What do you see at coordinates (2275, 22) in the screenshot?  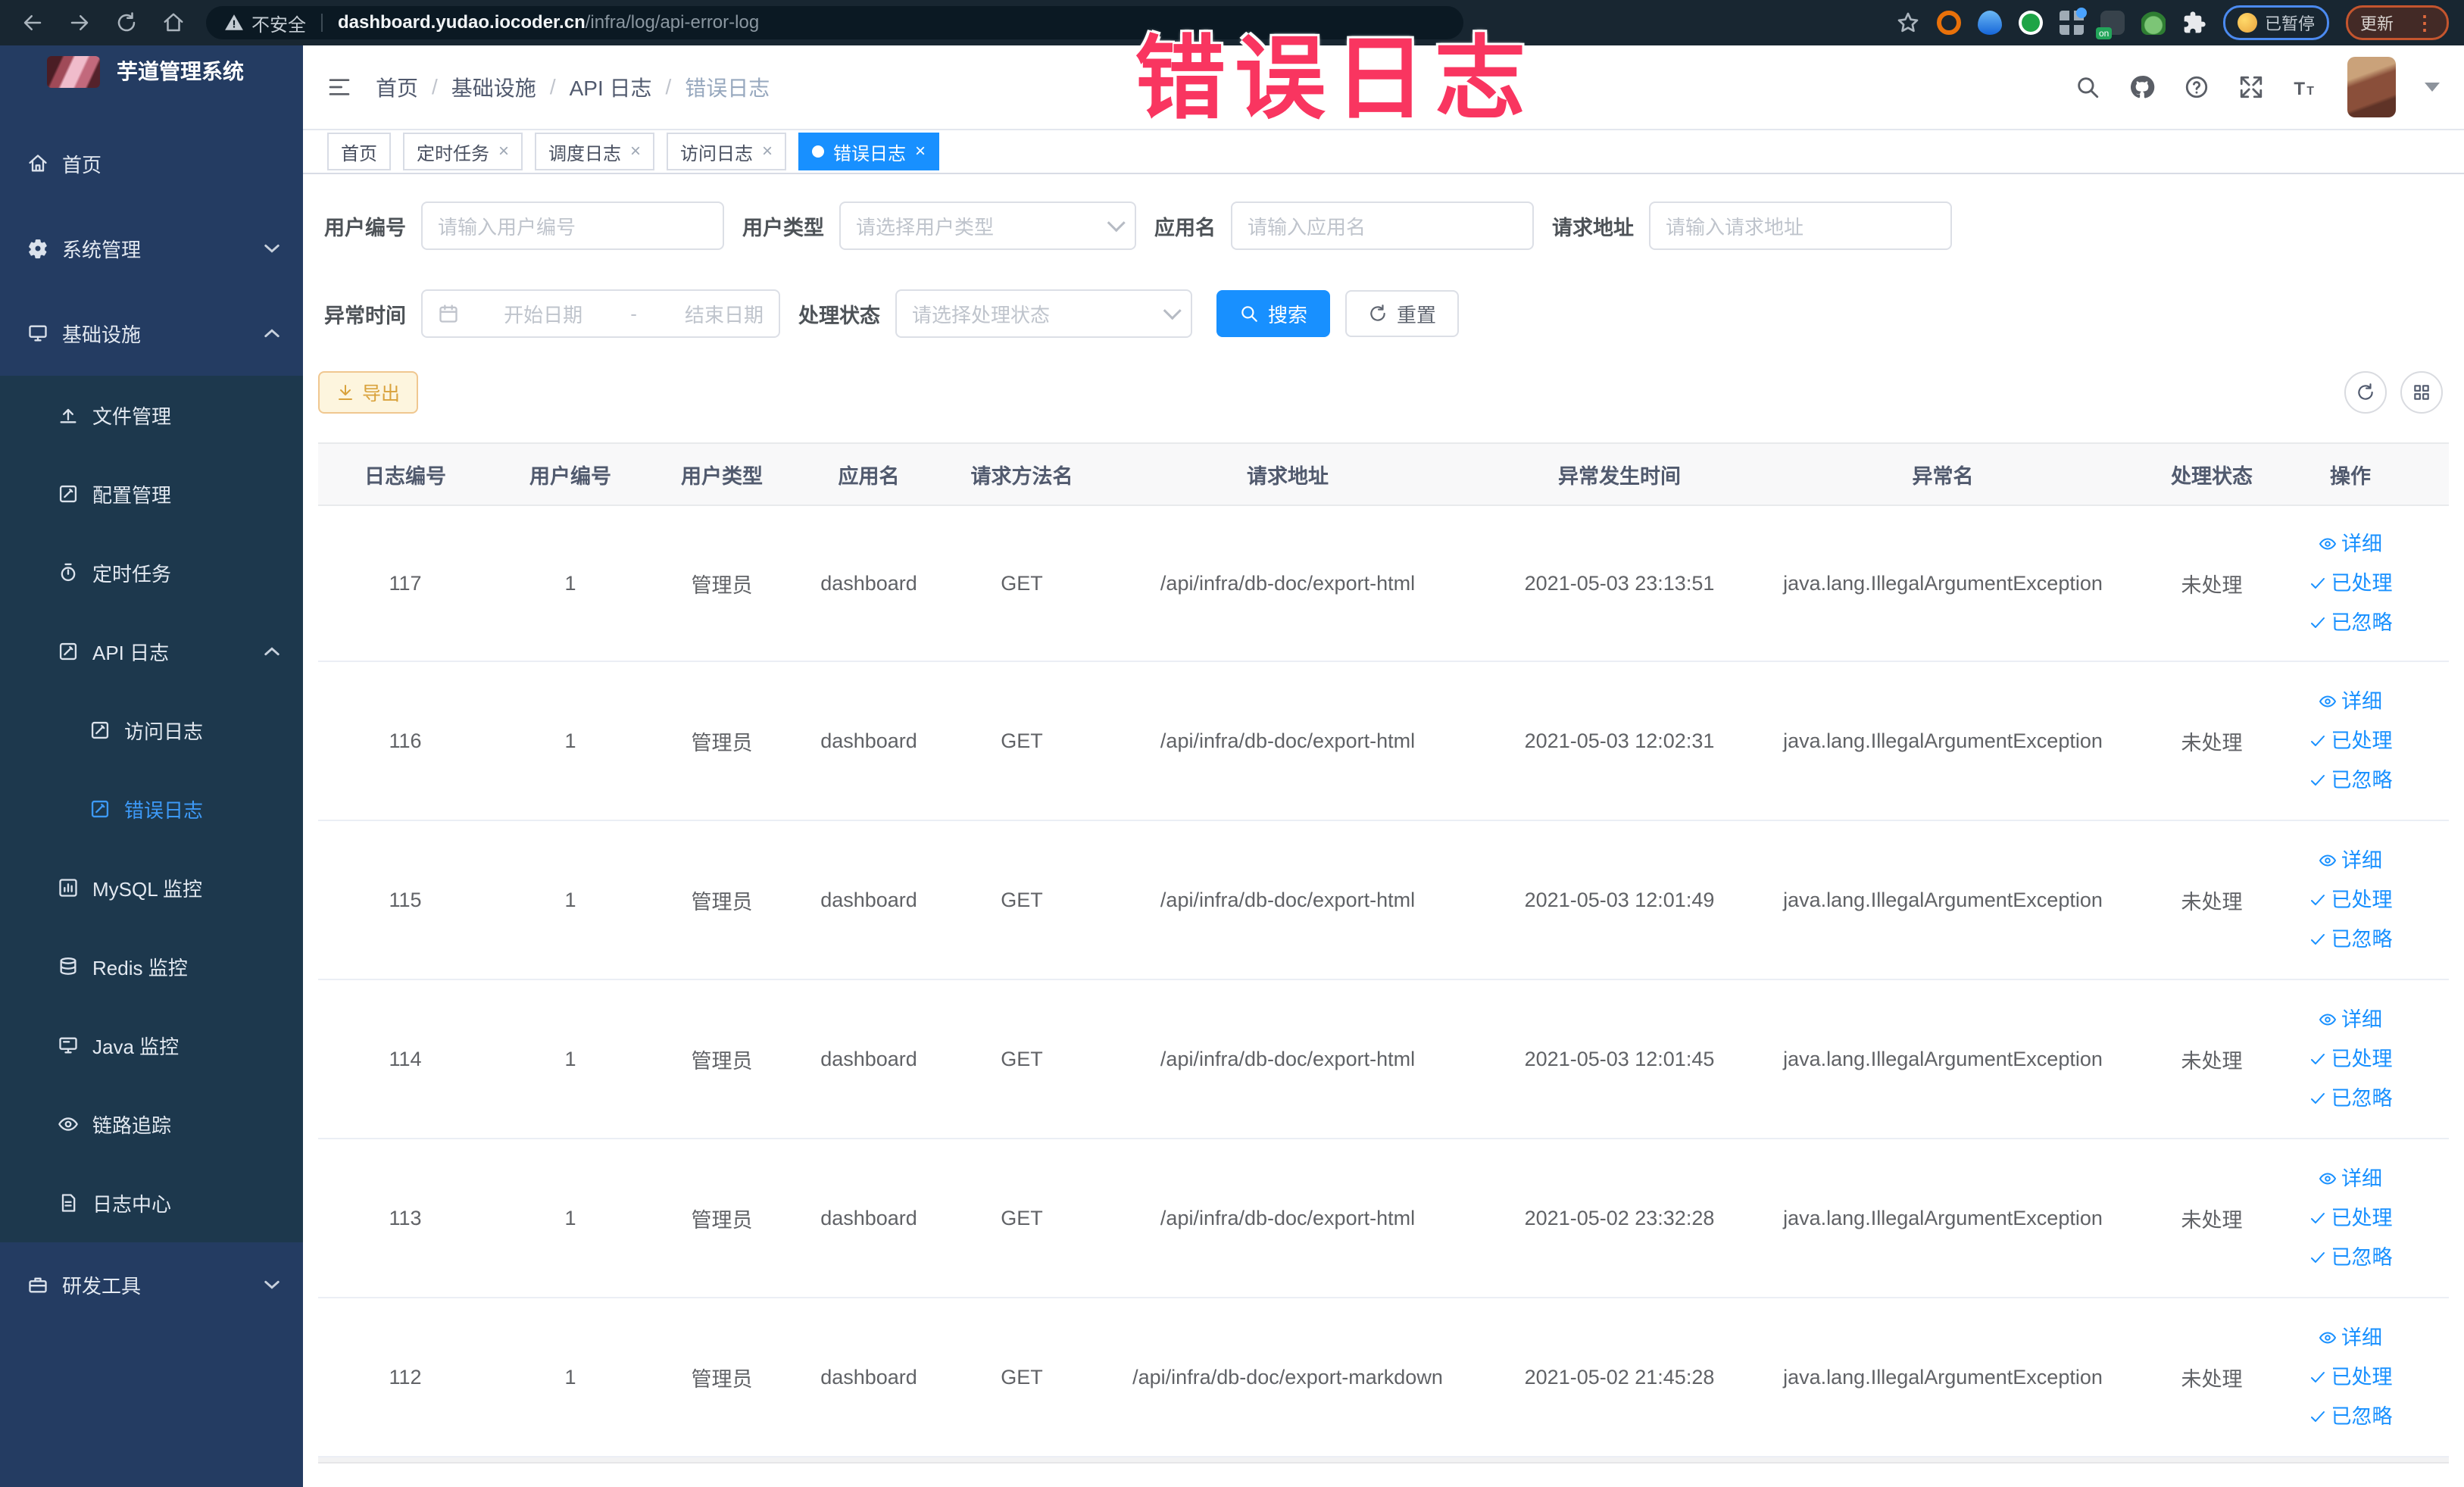 I see `paused-badge: 已暂停` at bounding box center [2275, 22].